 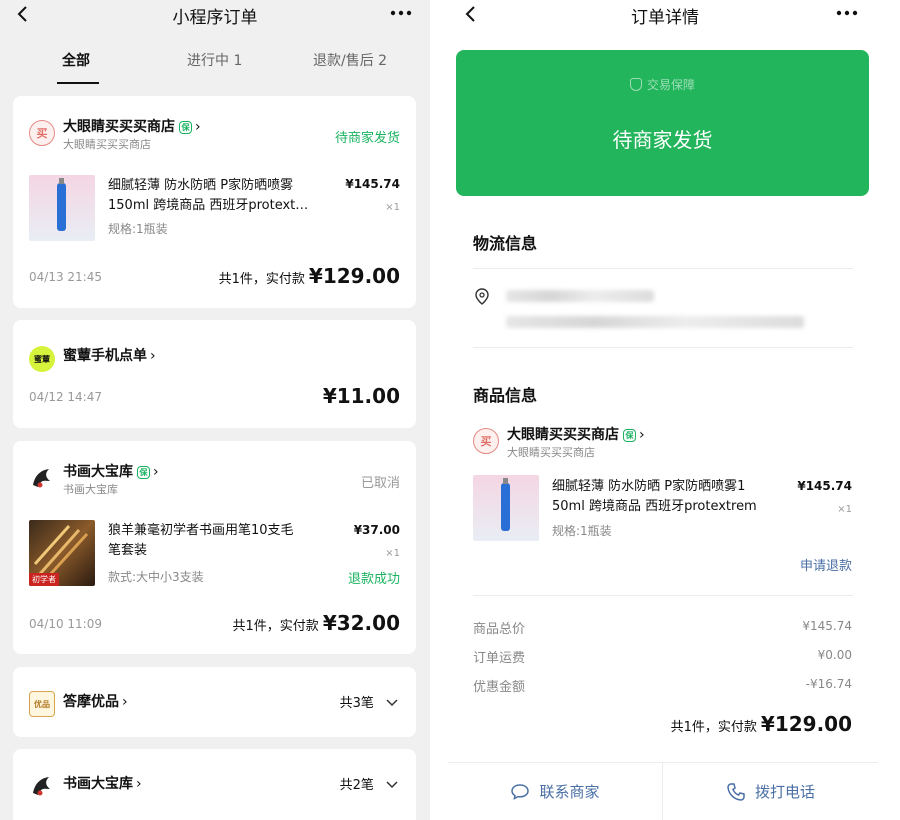 What do you see at coordinates (827, 626) in the screenshot?
I see `fee-value-subtotal: ¥145.74` at bounding box center [827, 626].